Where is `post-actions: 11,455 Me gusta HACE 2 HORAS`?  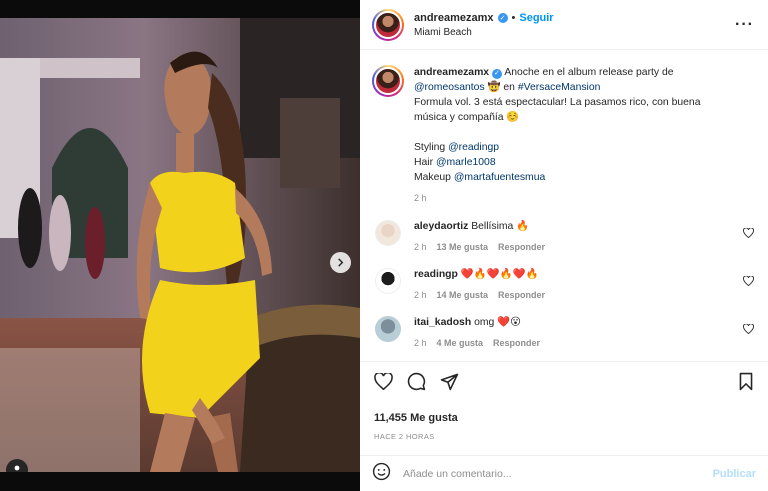
post-actions: 11,455 Me gusta HACE 2 HORAS is located at coordinates (564, 401).